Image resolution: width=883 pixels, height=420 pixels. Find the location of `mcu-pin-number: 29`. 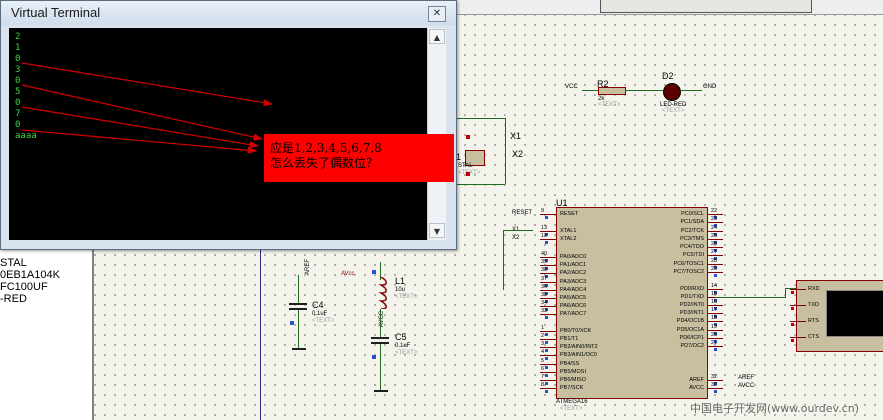

mcu-pin-number: 29 is located at coordinates (714, 269).